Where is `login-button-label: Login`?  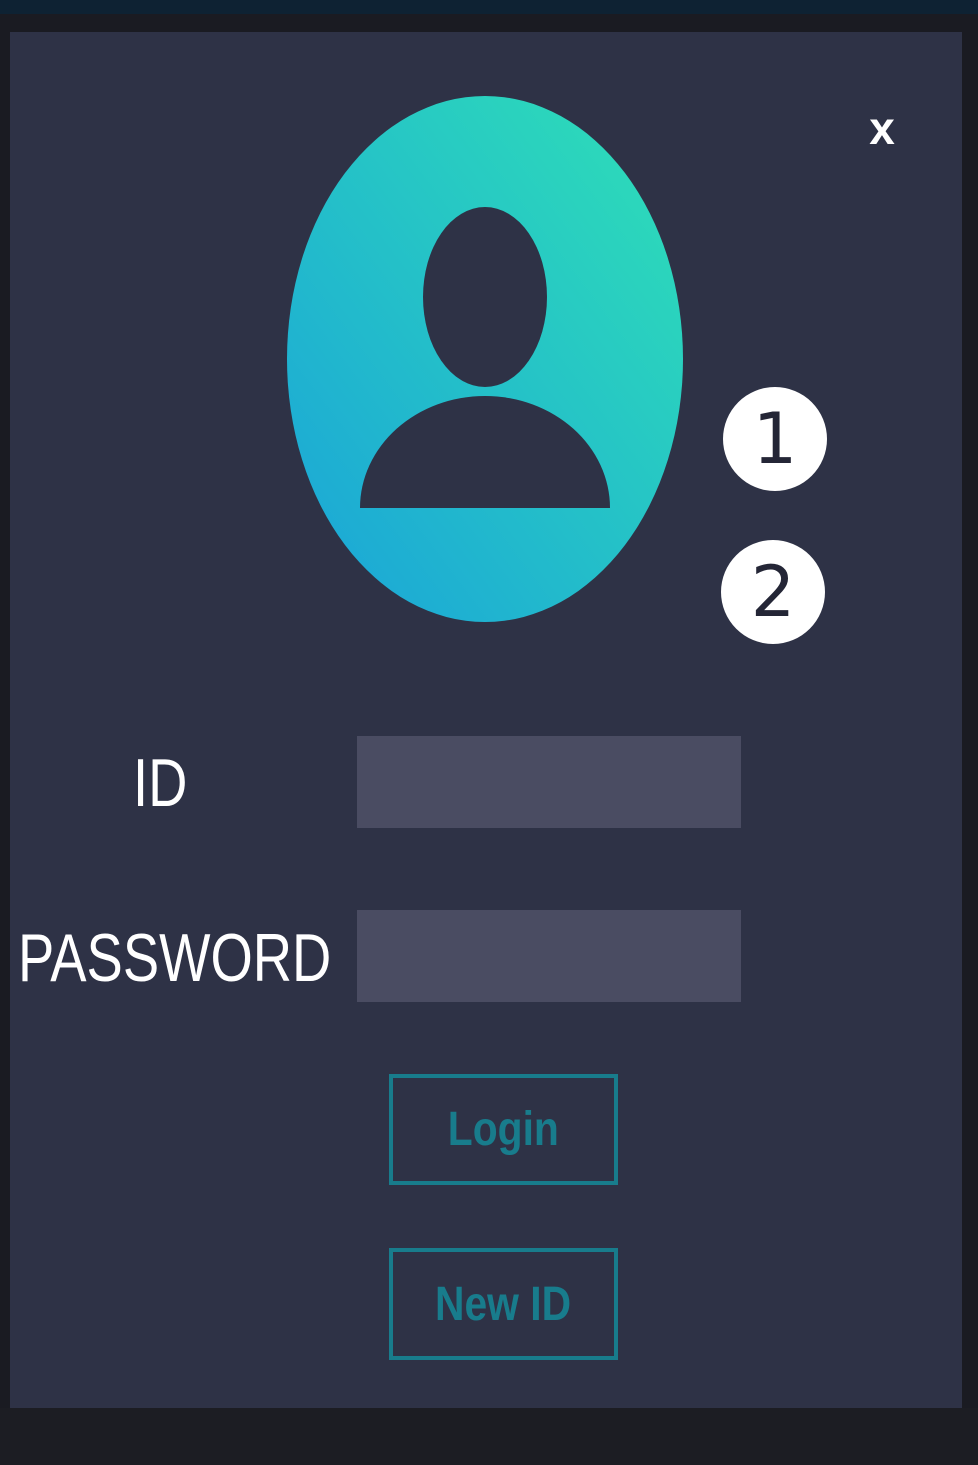
login-button-label: Login is located at coordinates (503, 1129).